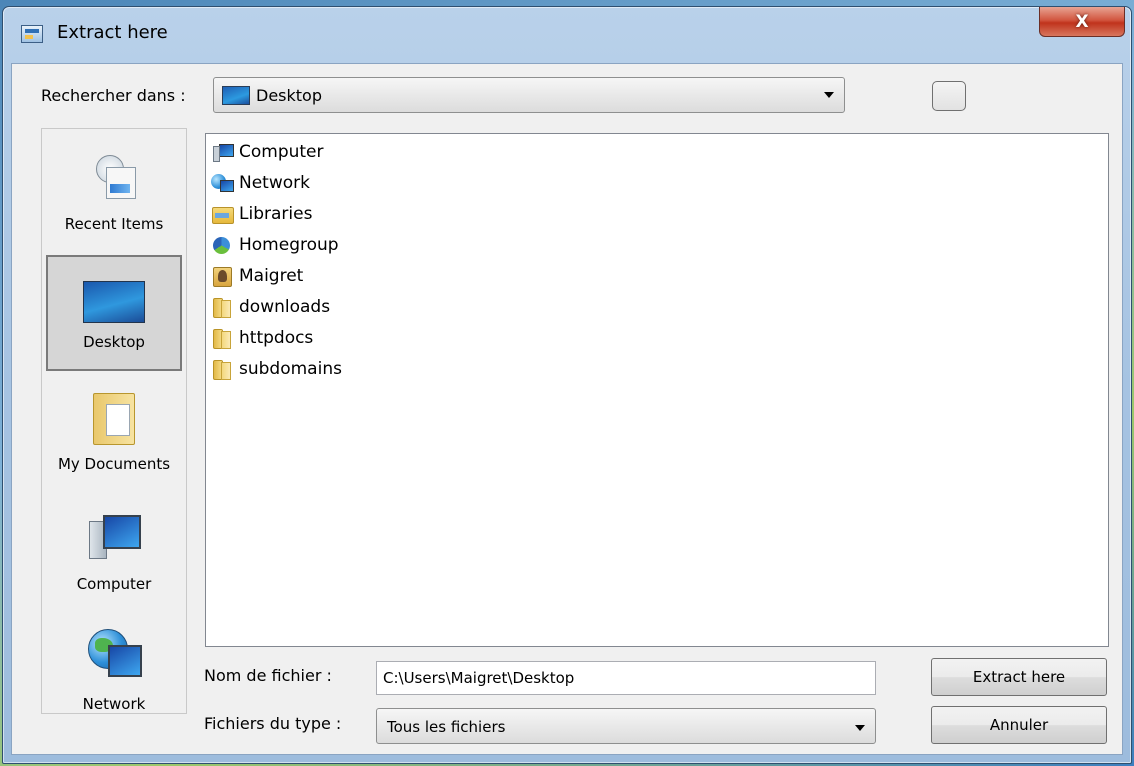 Image resolution: width=1134 pixels, height=766 pixels. What do you see at coordinates (567, 35) in the screenshot?
I see `title-bar: Extract here X` at bounding box center [567, 35].